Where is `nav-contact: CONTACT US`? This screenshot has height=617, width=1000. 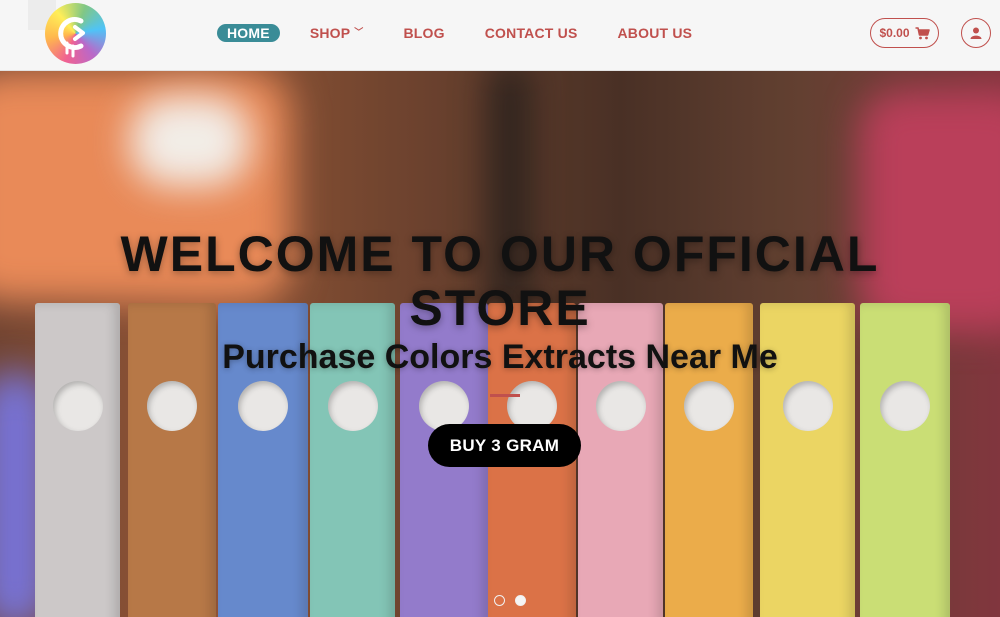
nav-contact: CONTACT US is located at coordinates (531, 33).